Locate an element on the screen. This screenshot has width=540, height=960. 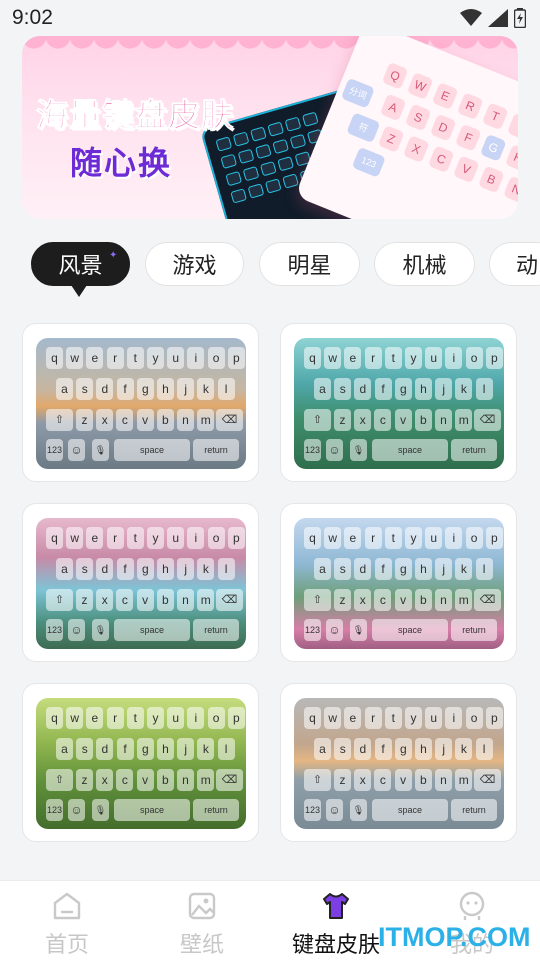
nav-home-label: 首页 is located at coordinates (66, 945).